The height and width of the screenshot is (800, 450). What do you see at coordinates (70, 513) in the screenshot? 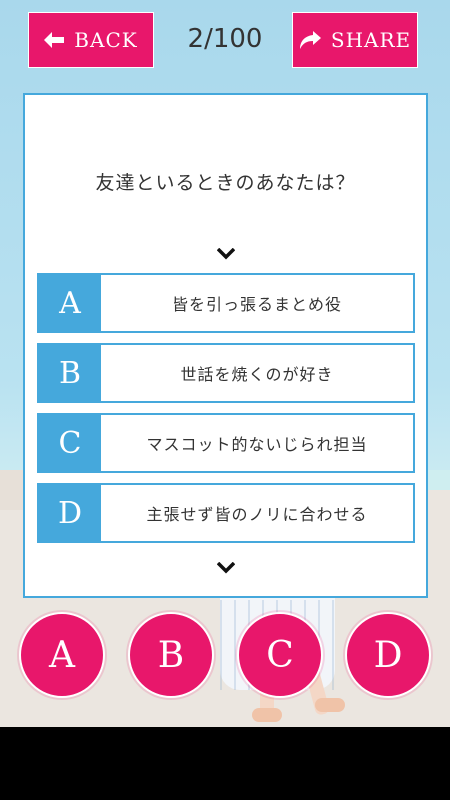
I see `option-letter: D` at bounding box center [70, 513].